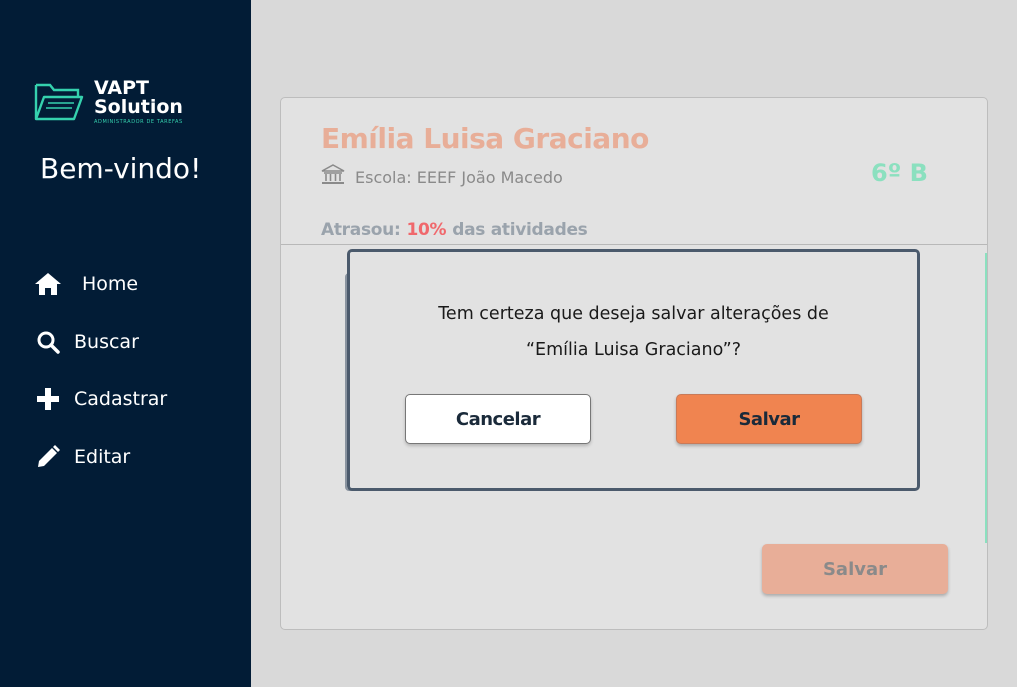 Image resolution: width=1017 pixels, height=687 pixels. What do you see at coordinates (769, 419) in the screenshot?
I see `confirm-save-button: Salvar` at bounding box center [769, 419].